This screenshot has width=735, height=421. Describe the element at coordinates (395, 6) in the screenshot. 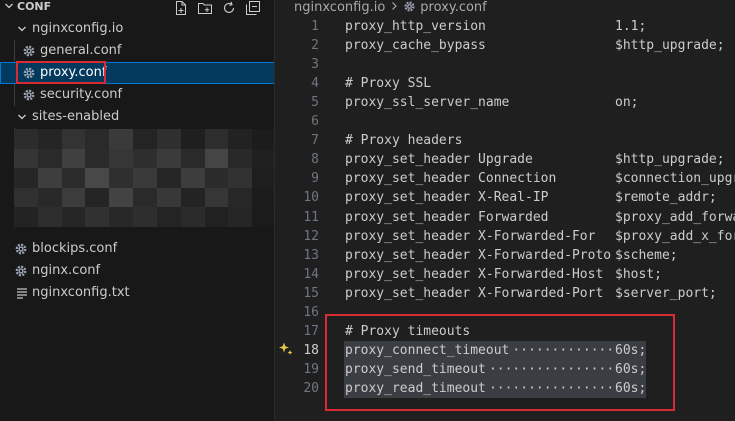

I see `chevron-right-icon` at that location.